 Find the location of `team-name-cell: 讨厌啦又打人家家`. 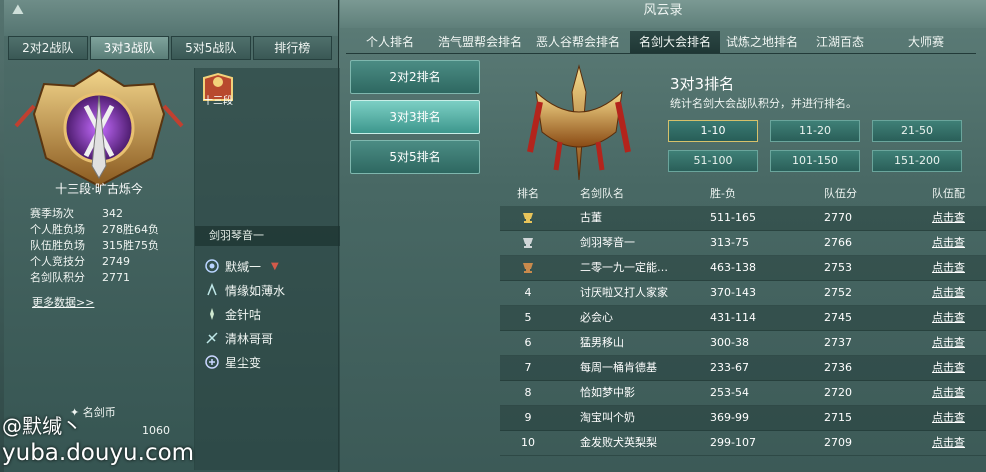

team-name-cell: 讨厌啦又打人家家 is located at coordinates (624, 292).